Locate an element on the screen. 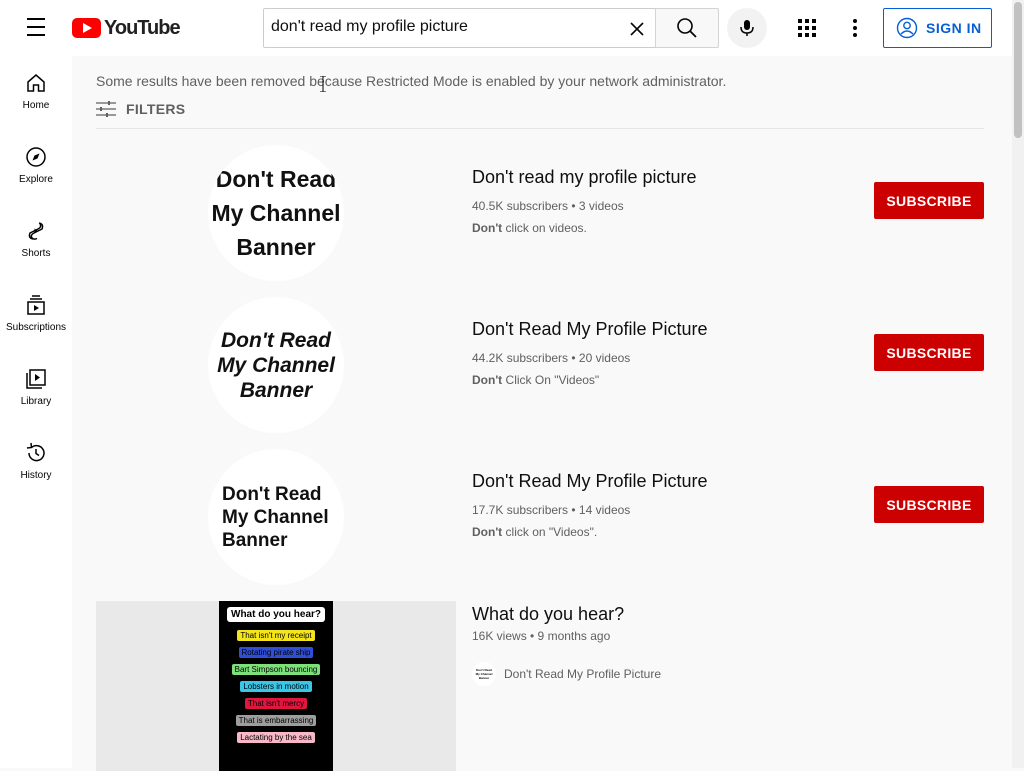 Image resolution: width=1024 pixels, height=771 pixels. divider is located at coordinates (540, 128).